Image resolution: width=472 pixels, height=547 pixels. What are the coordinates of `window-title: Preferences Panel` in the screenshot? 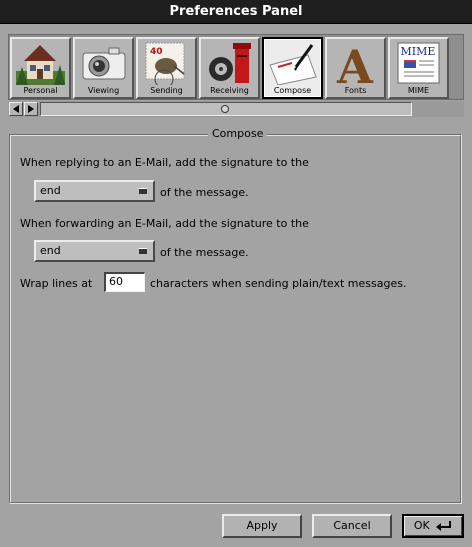 It's located at (236, 12).